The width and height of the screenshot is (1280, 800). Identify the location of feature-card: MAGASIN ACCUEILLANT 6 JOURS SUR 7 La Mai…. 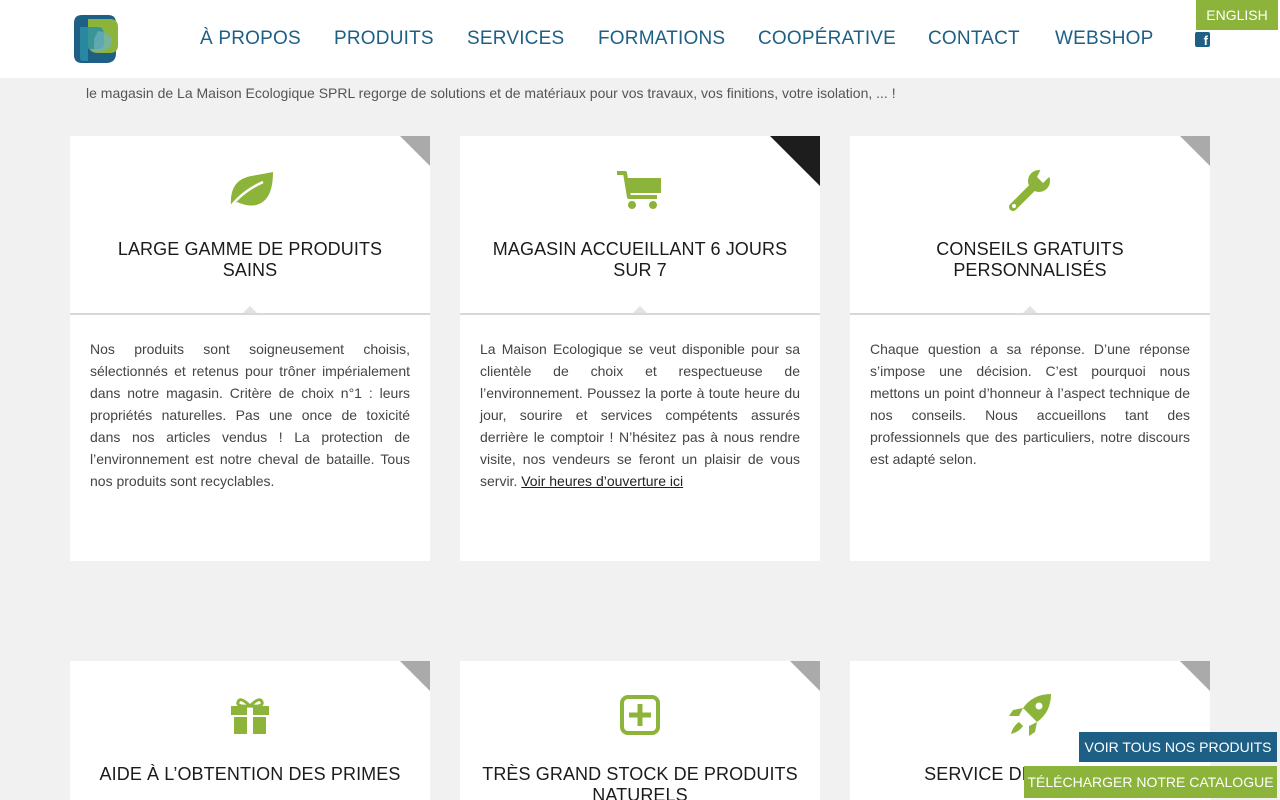
(640, 348).